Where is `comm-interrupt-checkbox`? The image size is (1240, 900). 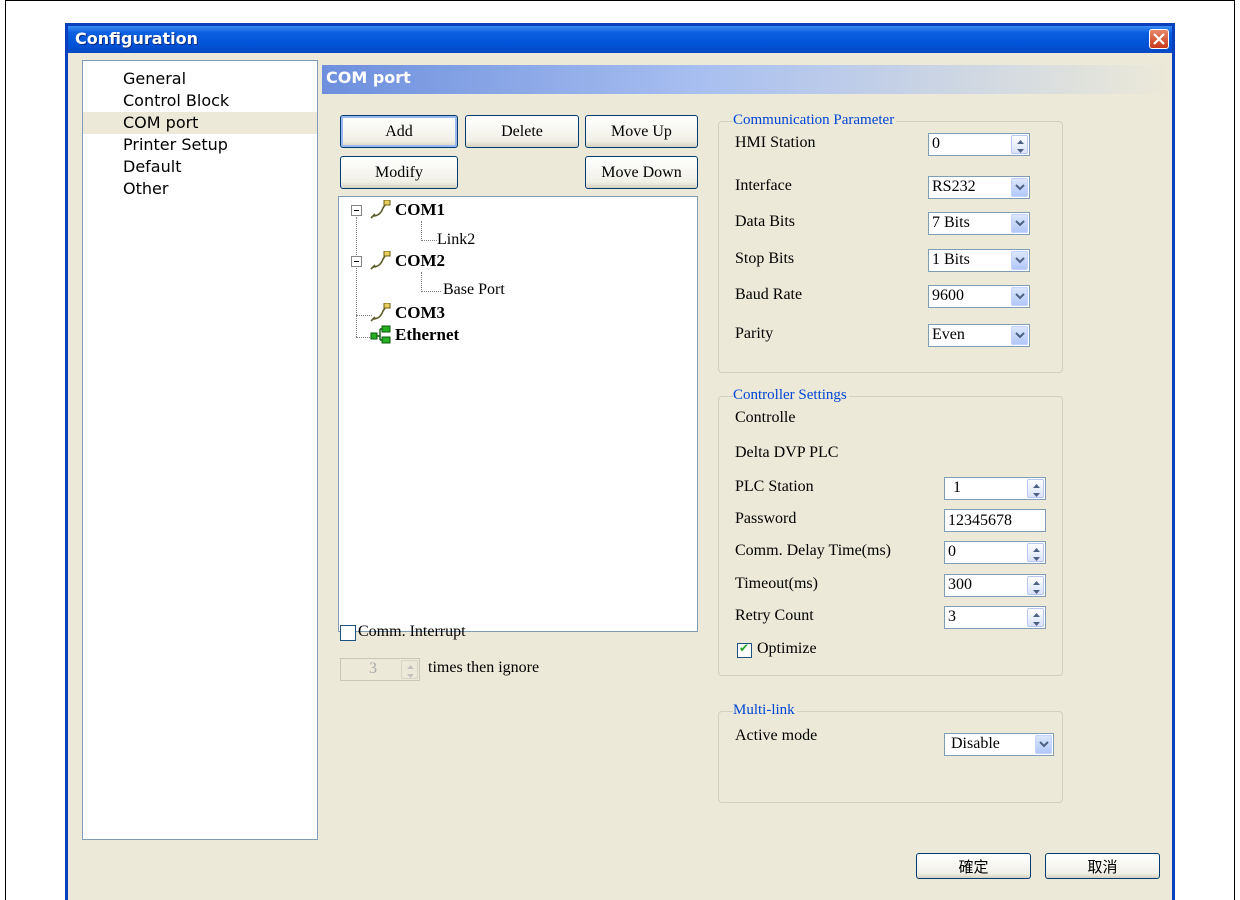
comm-interrupt-checkbox is located at coordinates (348, 633).